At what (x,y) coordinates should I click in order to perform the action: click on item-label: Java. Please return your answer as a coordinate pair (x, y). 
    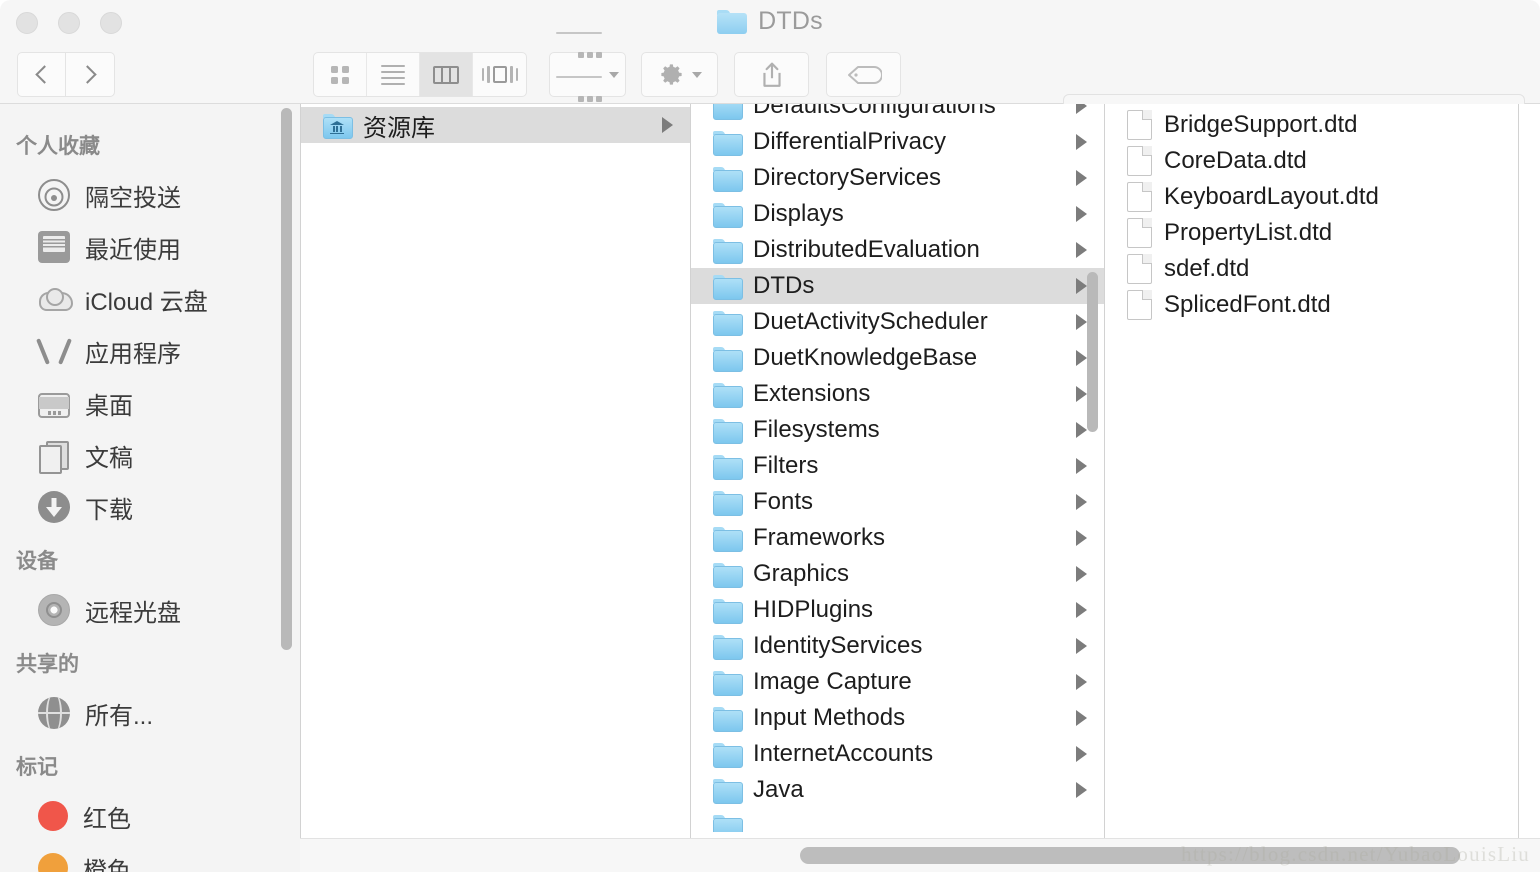
    Looking at the image, I should click on (778, 789).